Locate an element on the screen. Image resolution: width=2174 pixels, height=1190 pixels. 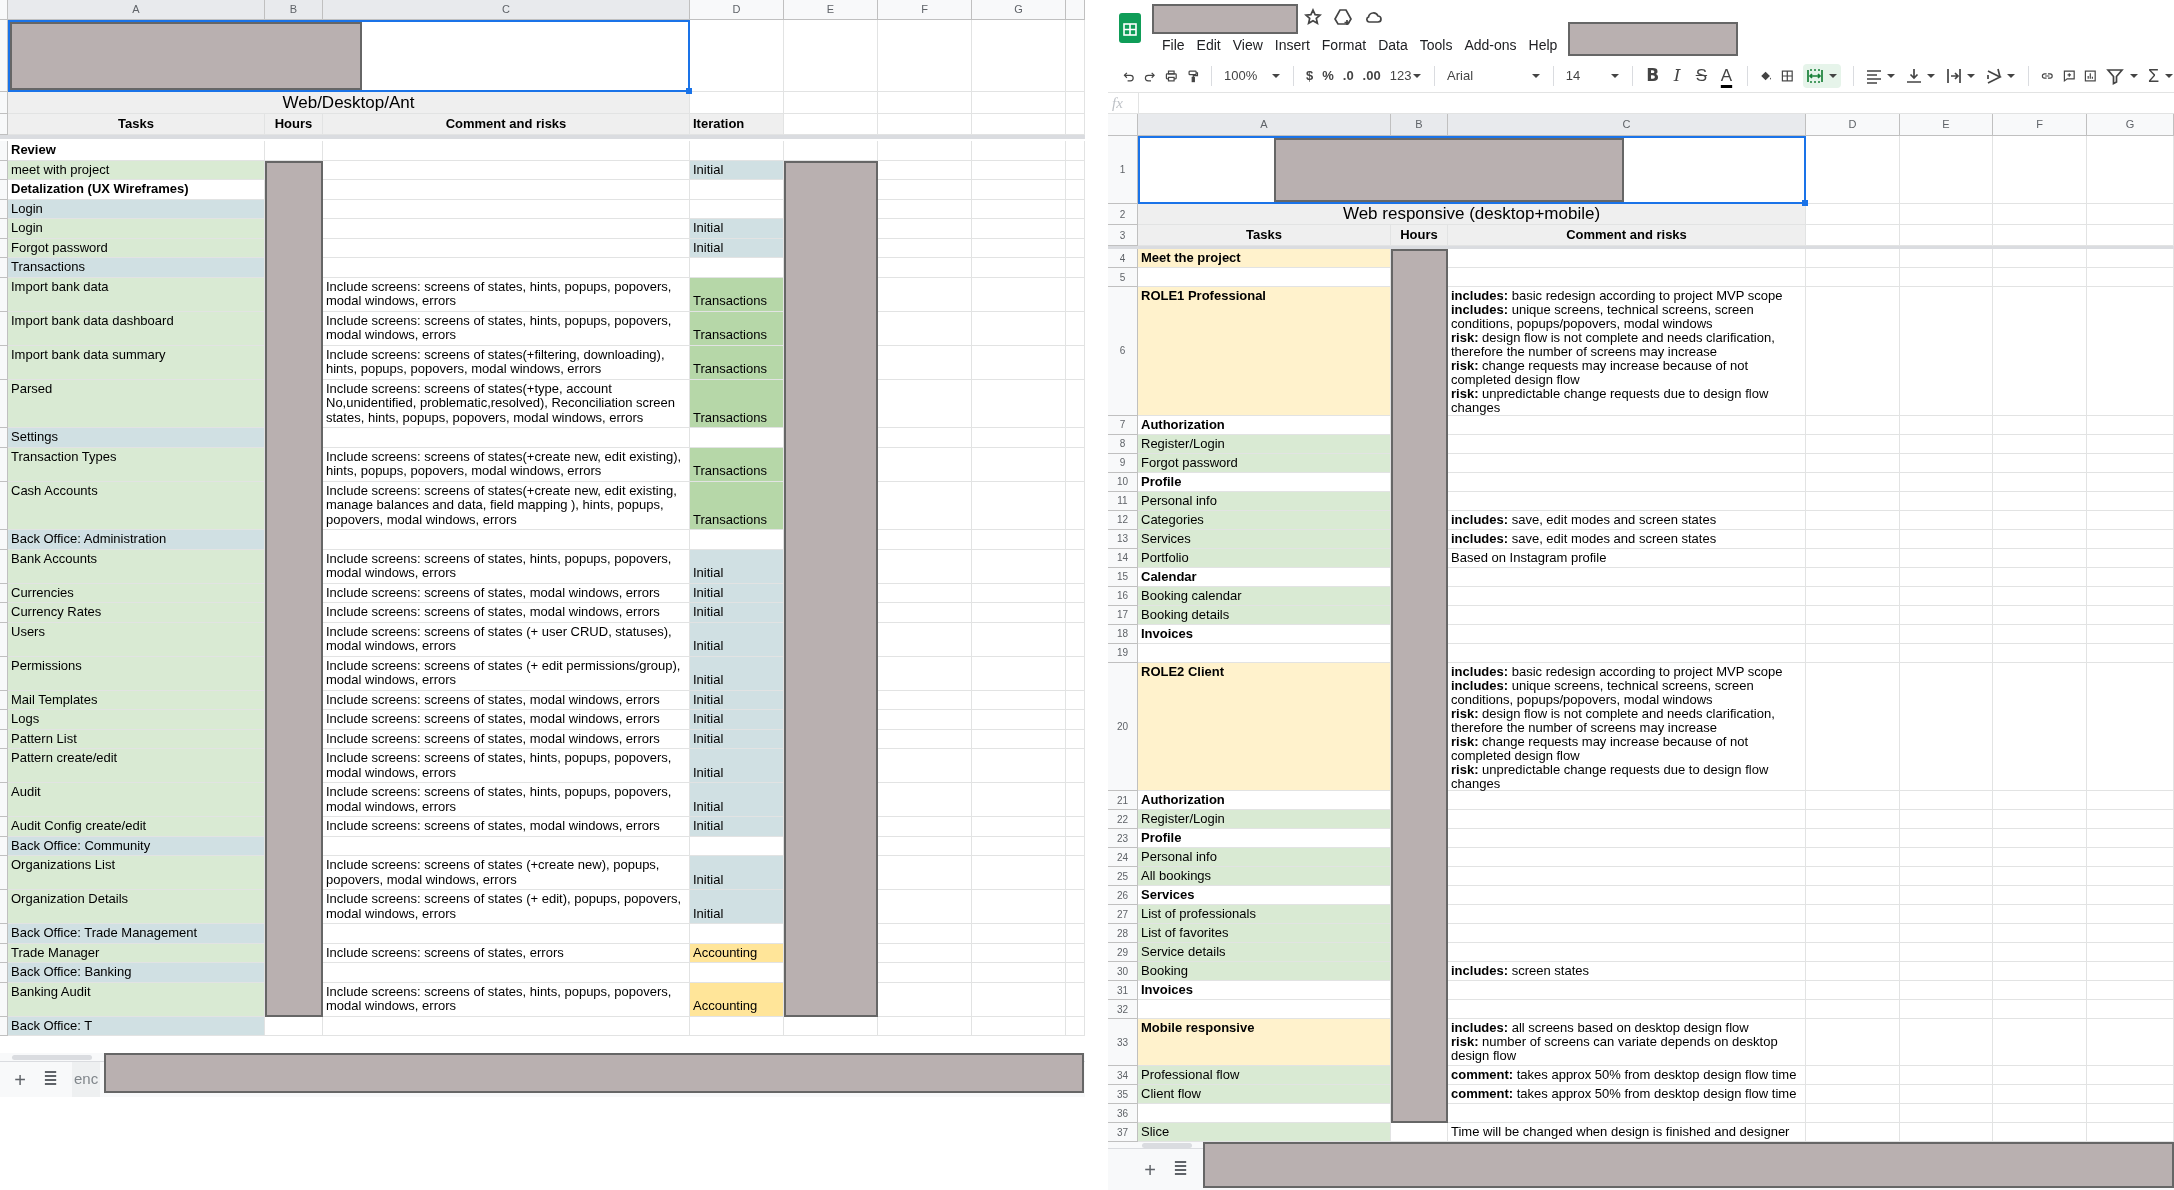
comment-cell: Include screens: screens of states (+ edit permissions/group), modal windows, errors is located at coordinates (506, 673).